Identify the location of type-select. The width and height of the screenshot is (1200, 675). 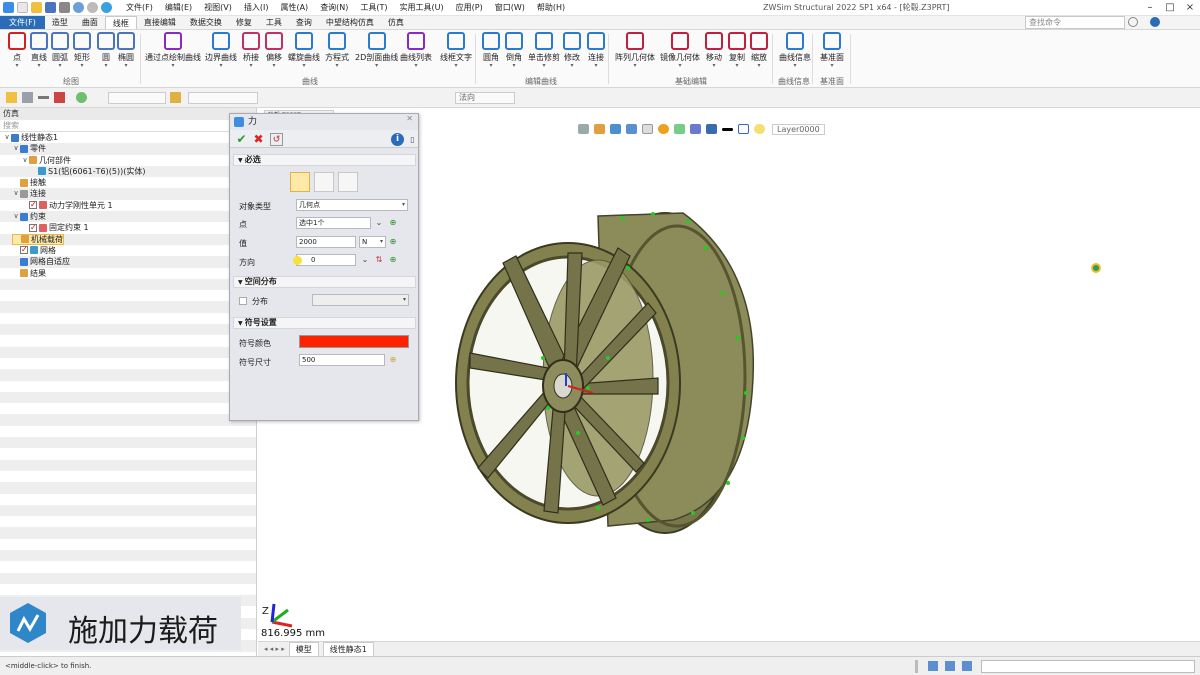
(223, 98).